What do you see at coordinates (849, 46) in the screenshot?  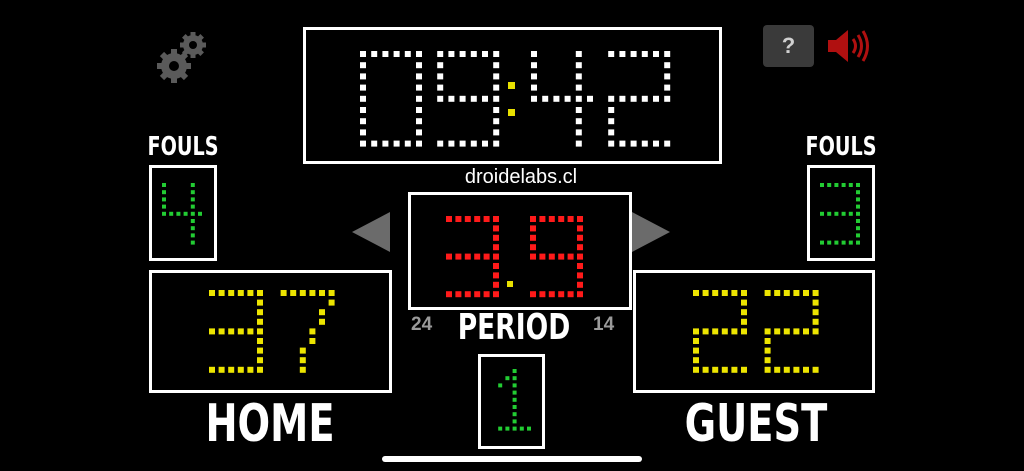 I see `speaker-icon` at bounding box center [849, 46].